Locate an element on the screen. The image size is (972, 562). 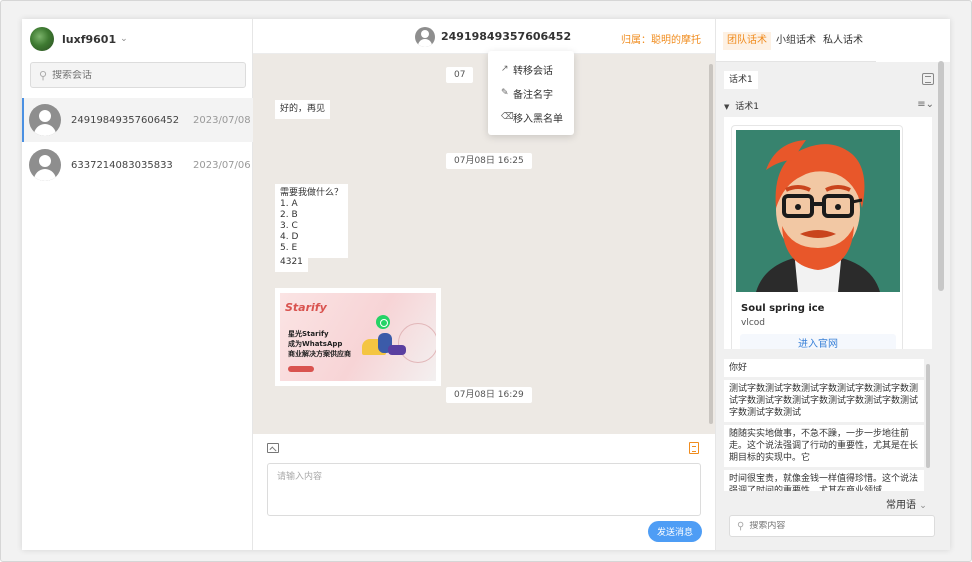
ownership-label: 归属：聪明的摩托 is located at coordinates (661, 40).